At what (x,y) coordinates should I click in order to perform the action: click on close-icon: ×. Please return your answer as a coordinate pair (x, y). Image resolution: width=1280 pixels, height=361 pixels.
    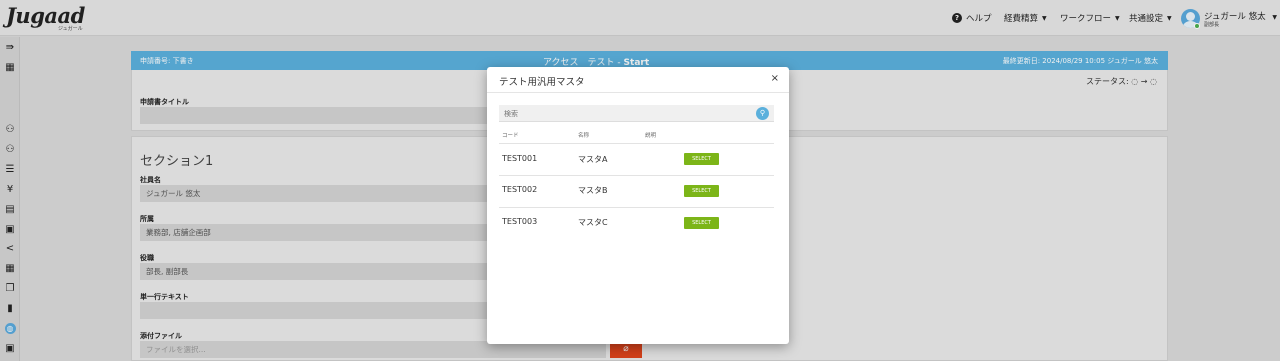
    Looking at the image, I should click on (775, 78).